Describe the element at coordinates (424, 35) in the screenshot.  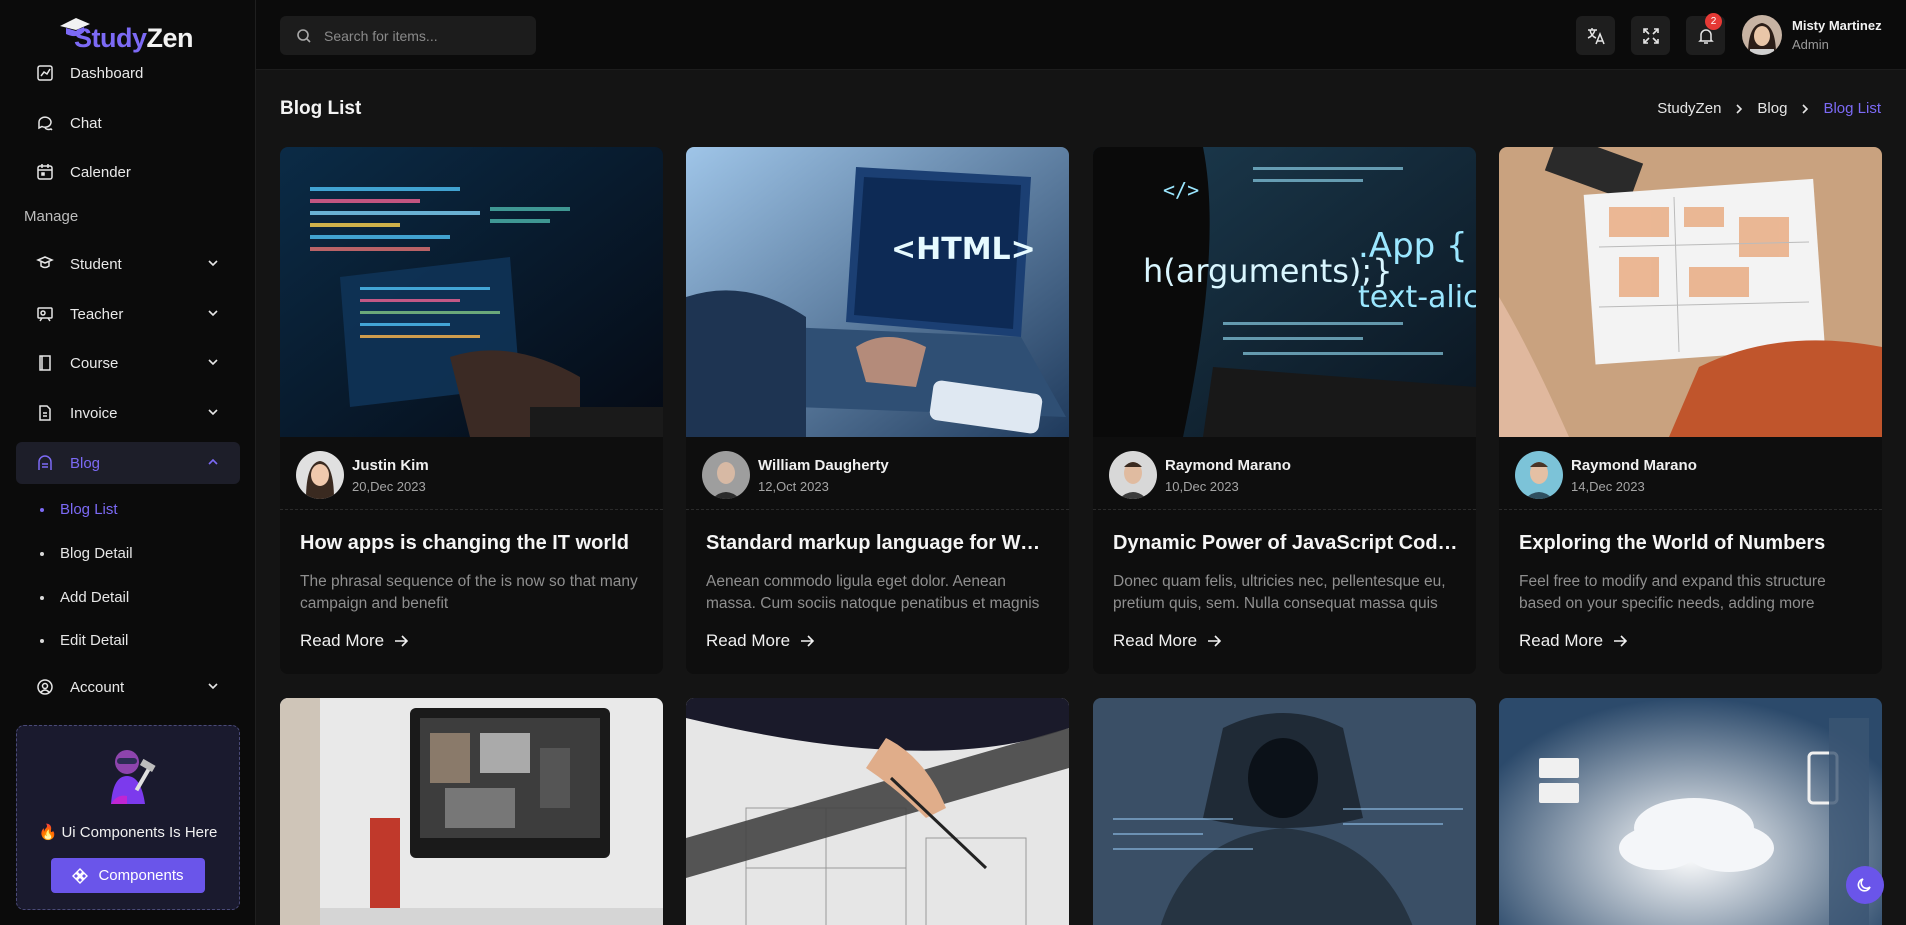
I see `search-input` at that location.